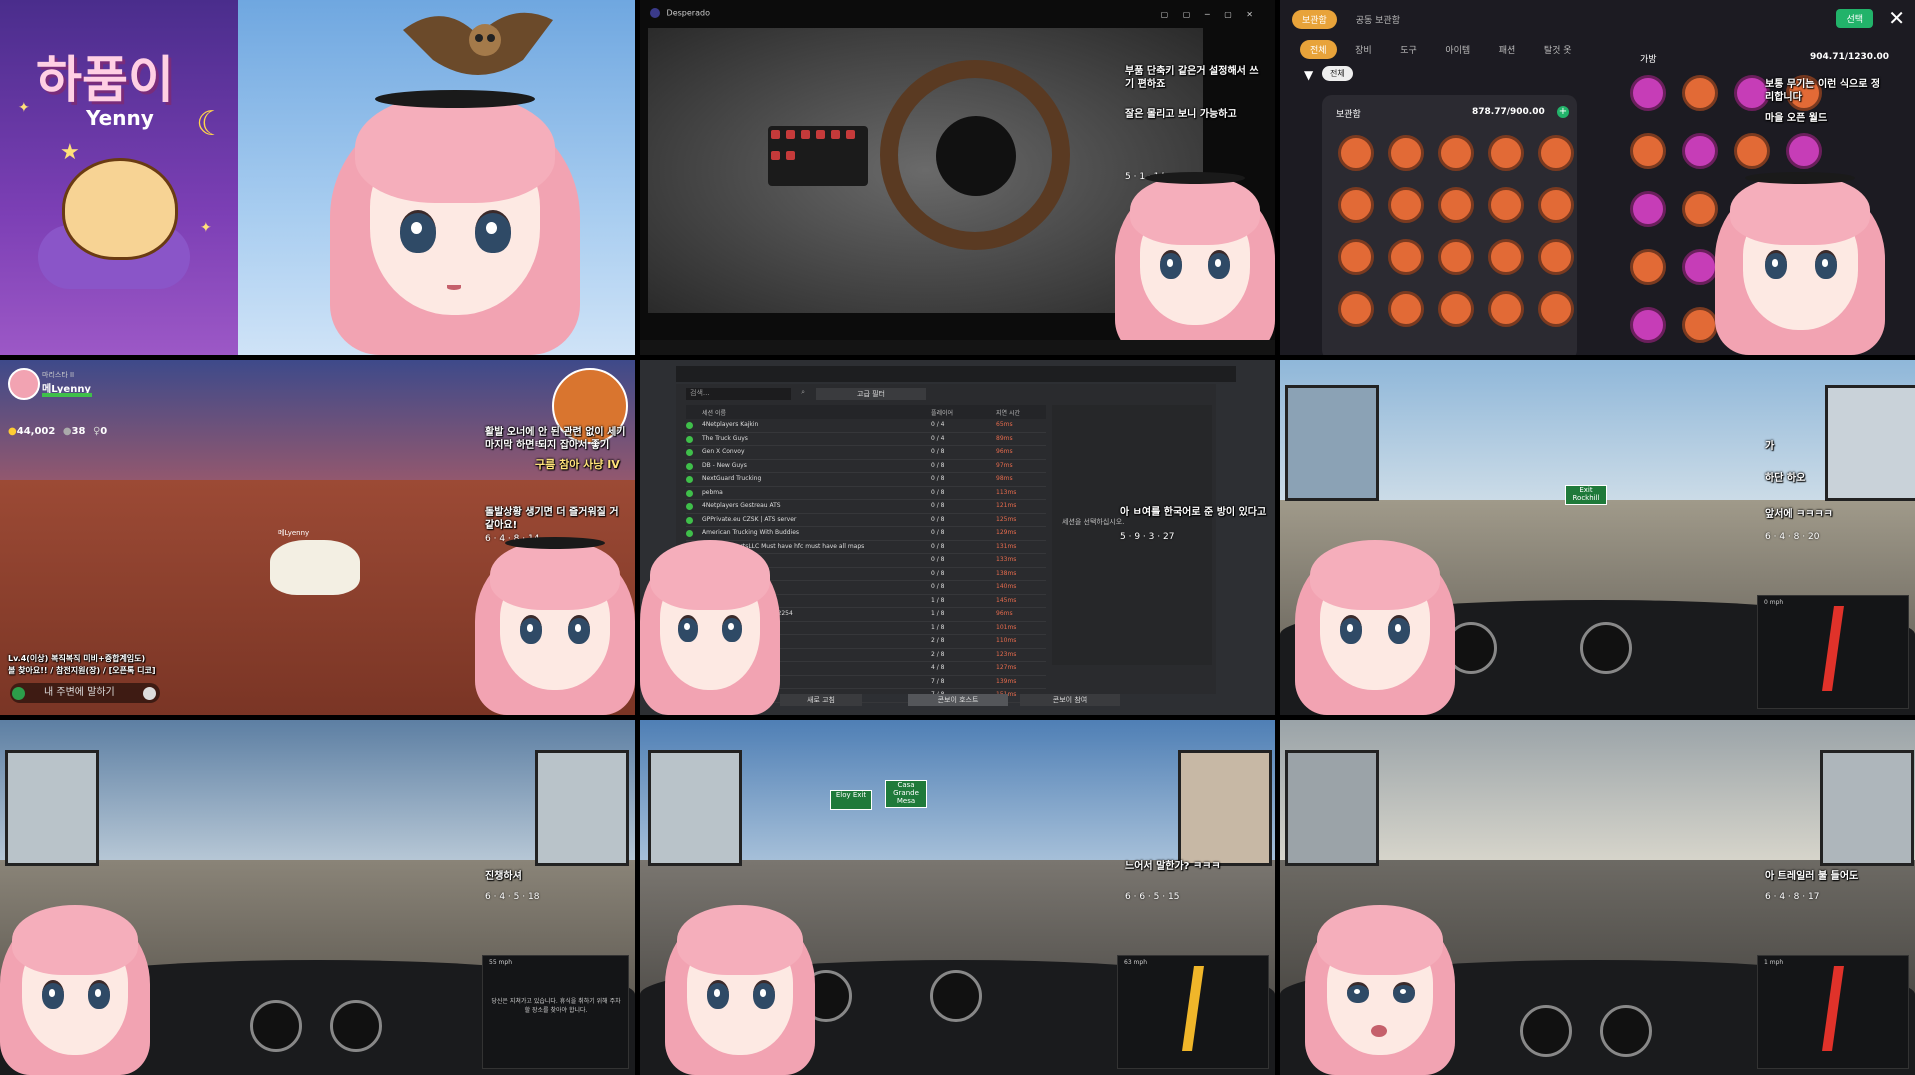 This screenshot has width=1915, height=1075. I want to click on filter-all-chip: 전체, so click(1337, 73).